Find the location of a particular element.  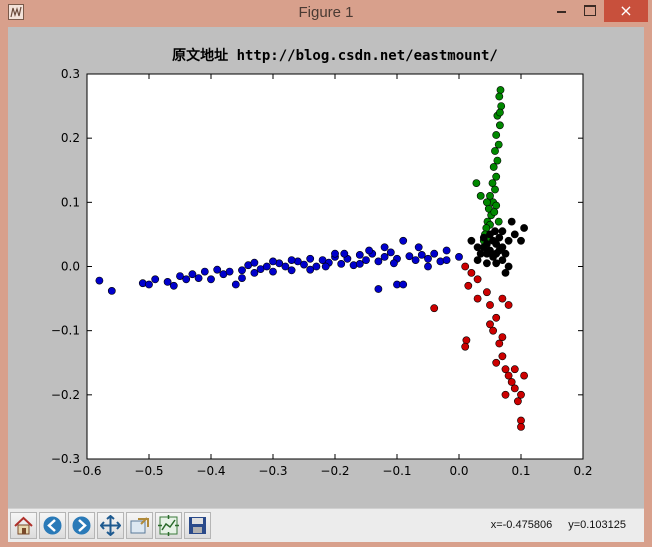

back-arrow-icon is located at coordinates (52, 525).